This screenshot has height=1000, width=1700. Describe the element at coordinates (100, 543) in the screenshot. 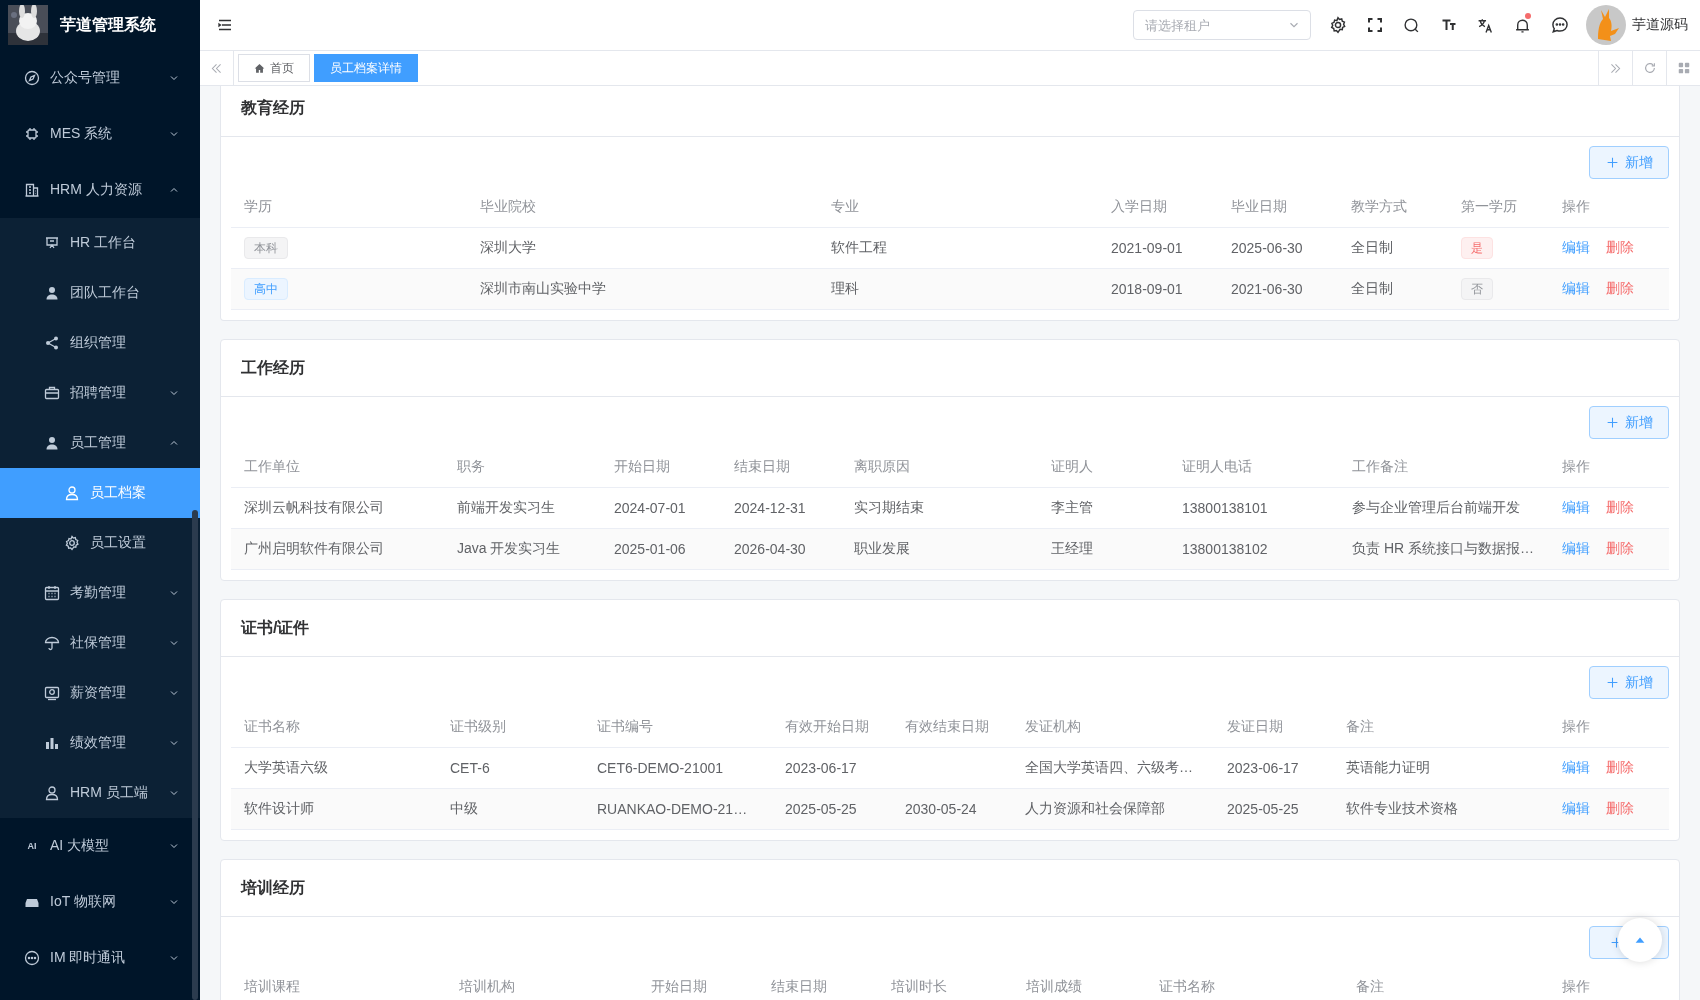

I see `menu-item: 员工设置` at that location.